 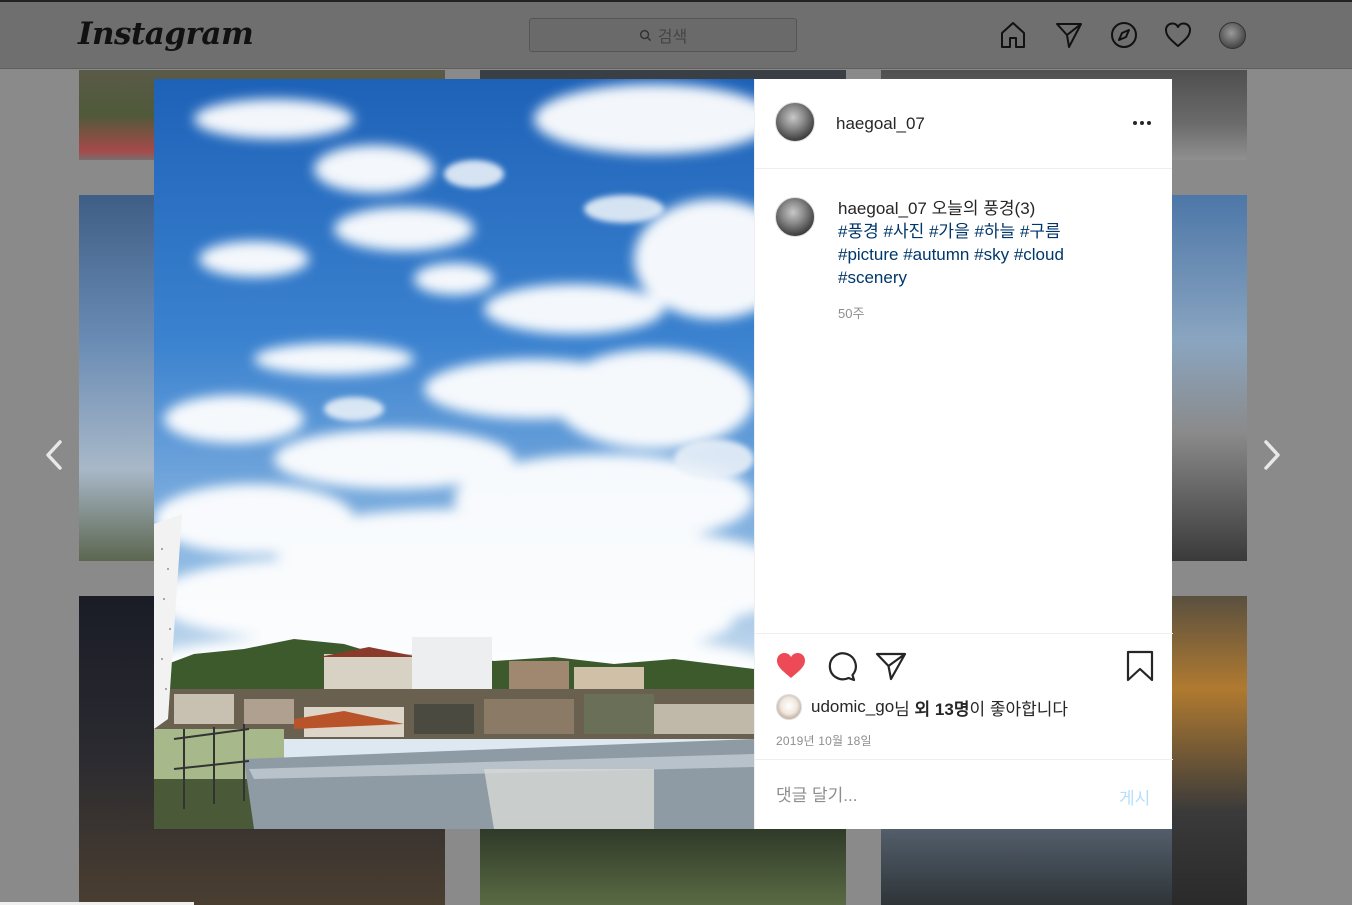 What do you see at coordinates (1040, 231) in the screenshot?
I see `hashtag-link: #구름` at bounding box center [1040, 231].